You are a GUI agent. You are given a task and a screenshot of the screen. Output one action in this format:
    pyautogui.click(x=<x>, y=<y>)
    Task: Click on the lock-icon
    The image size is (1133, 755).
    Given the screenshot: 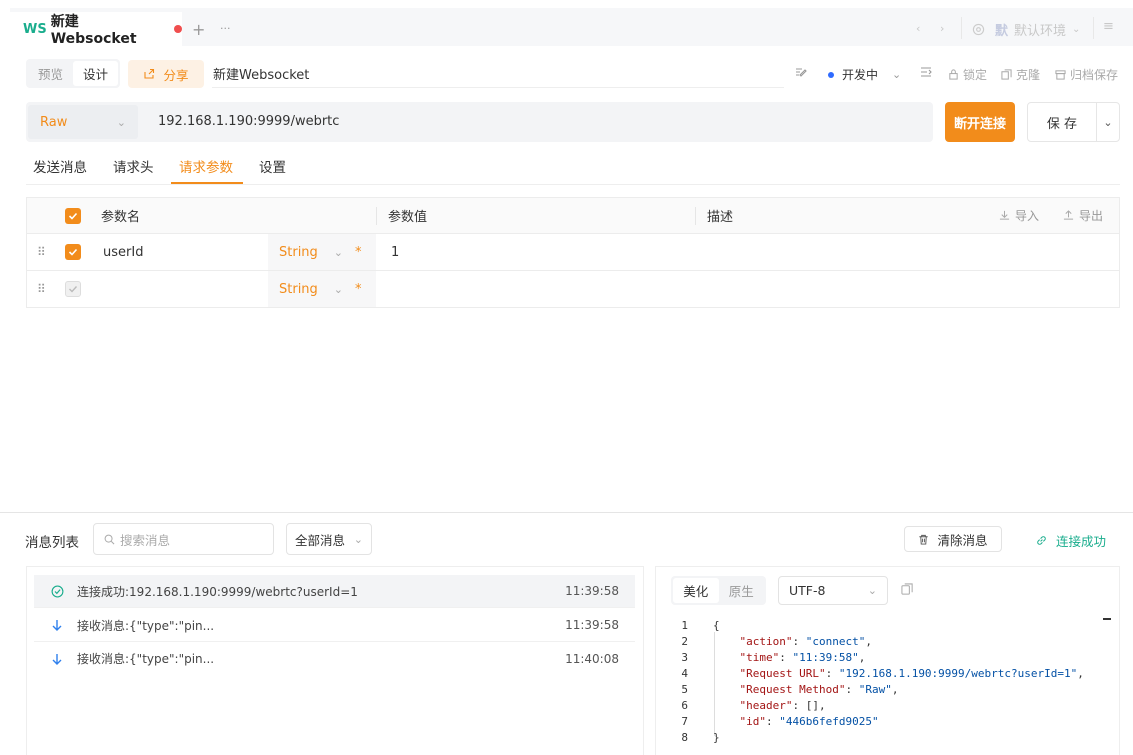 What is the action you would take?
    pyautogui.click(x=953, y=74)
    